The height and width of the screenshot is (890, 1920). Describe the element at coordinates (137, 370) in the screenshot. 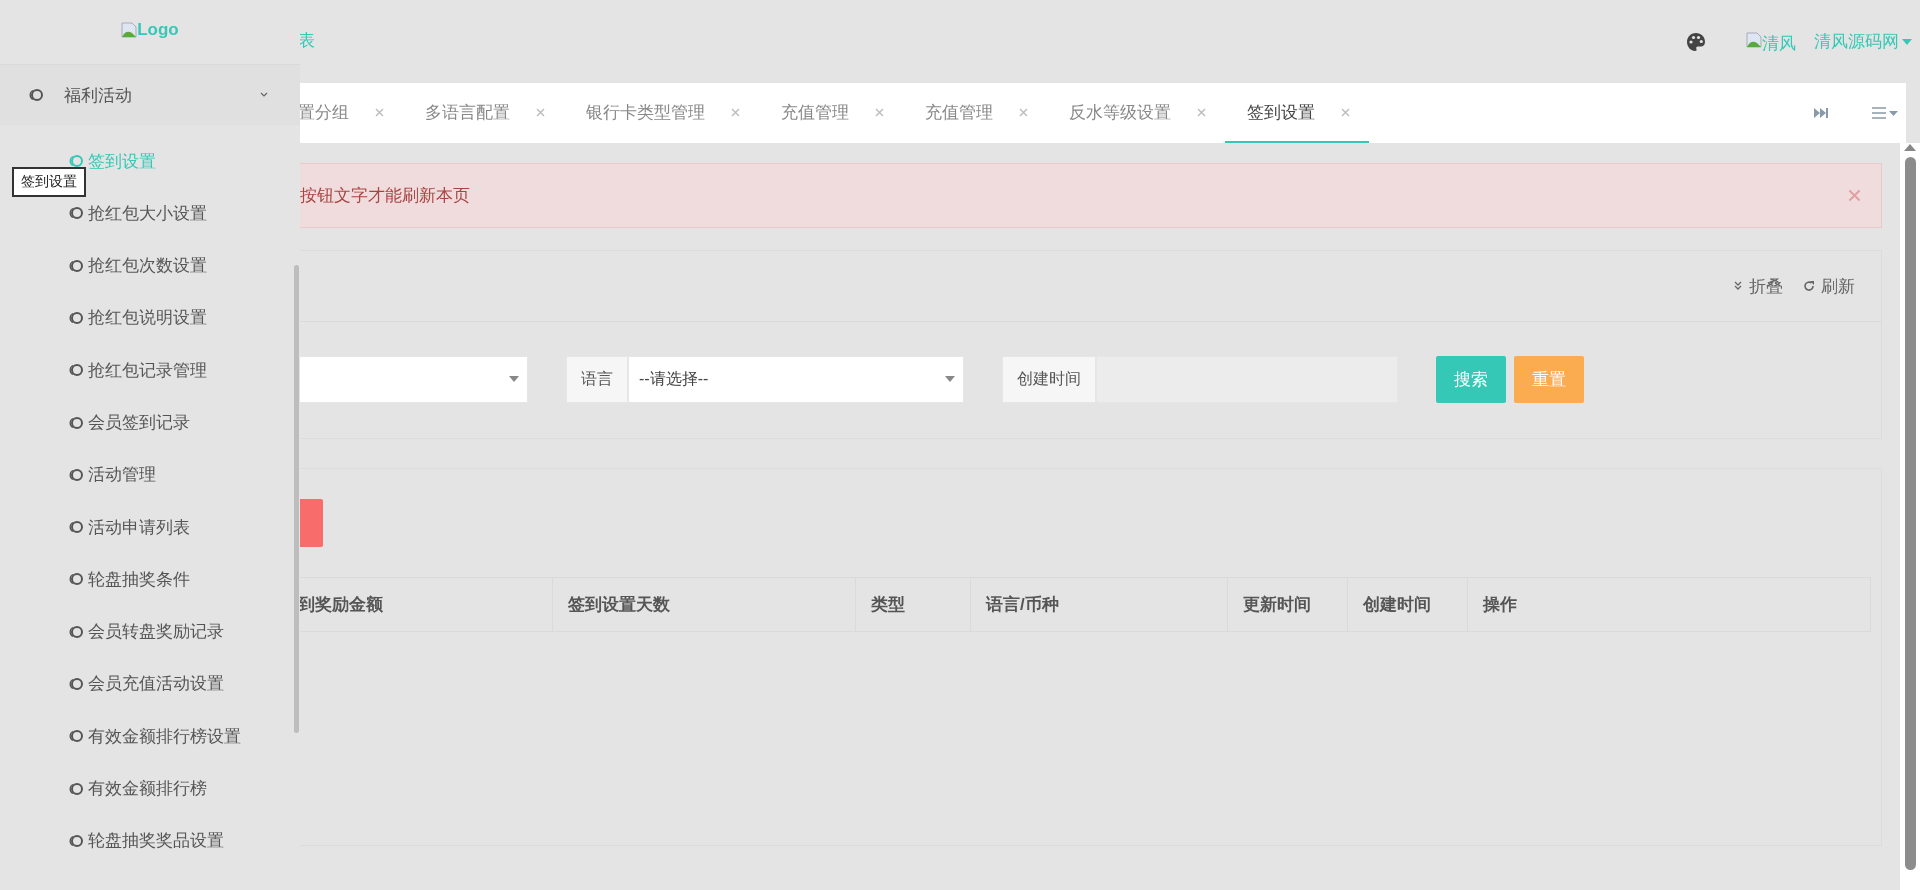

I see `menu-item: 抢红包记录管理` at that location.